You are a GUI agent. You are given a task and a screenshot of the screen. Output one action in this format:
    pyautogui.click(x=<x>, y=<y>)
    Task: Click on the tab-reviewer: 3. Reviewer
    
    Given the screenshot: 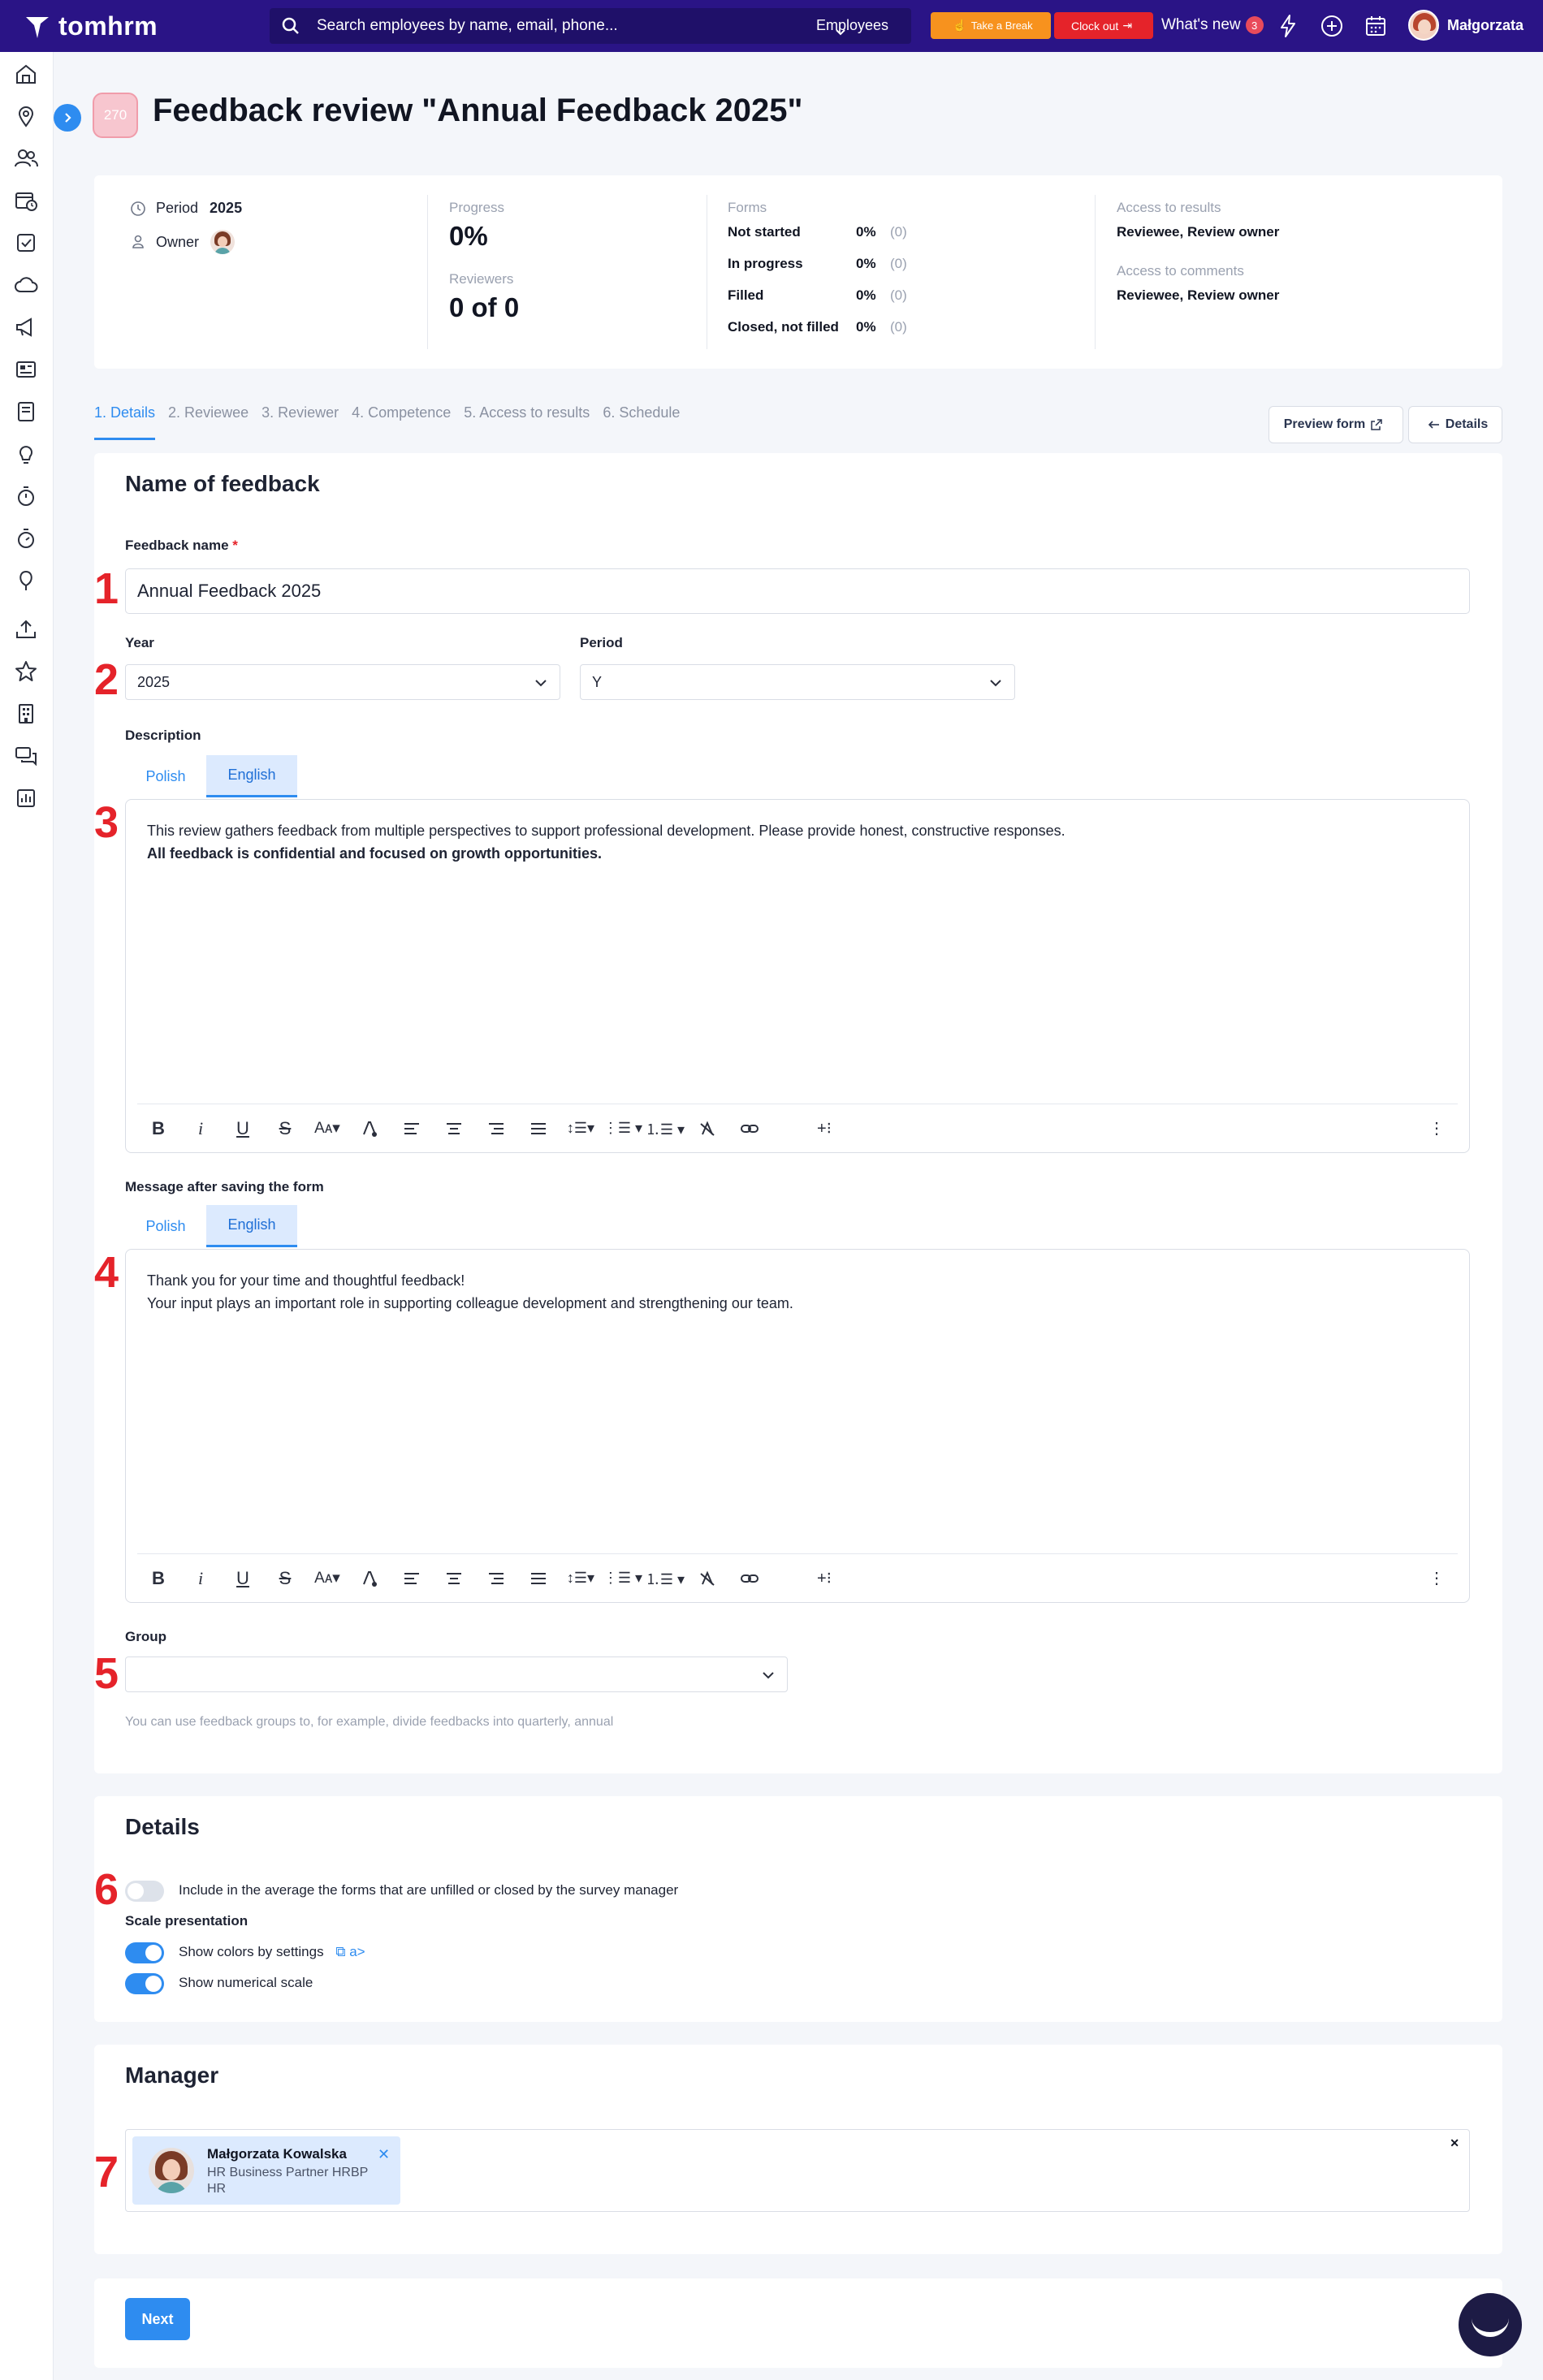 What is the action you would take?
    pyautogui.click(x=300, y=422)
    